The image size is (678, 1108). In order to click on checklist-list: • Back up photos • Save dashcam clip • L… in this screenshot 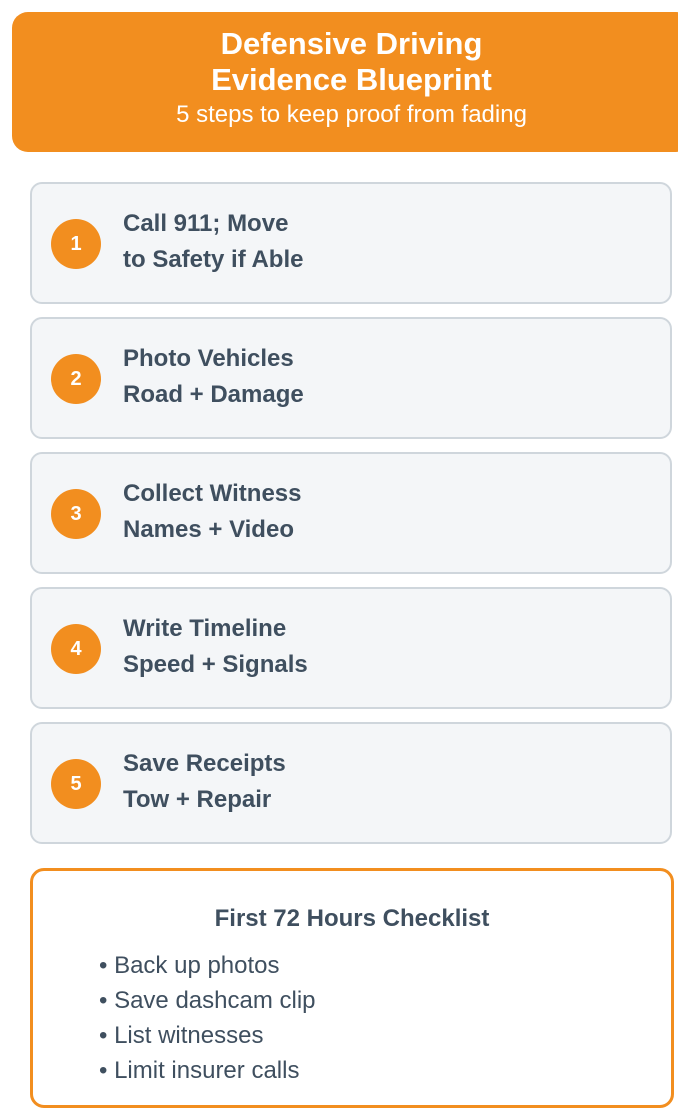, I will do `click(207, 1018)`.